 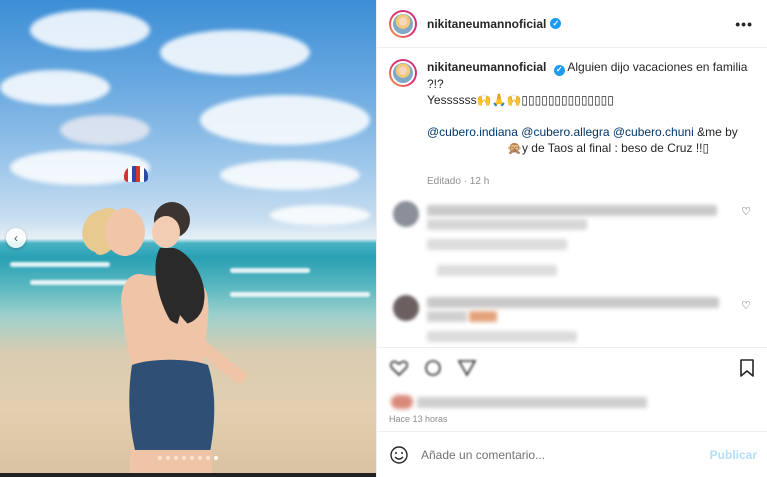 I want to click on photo-bottom-edge, so click(x=188, y=475).